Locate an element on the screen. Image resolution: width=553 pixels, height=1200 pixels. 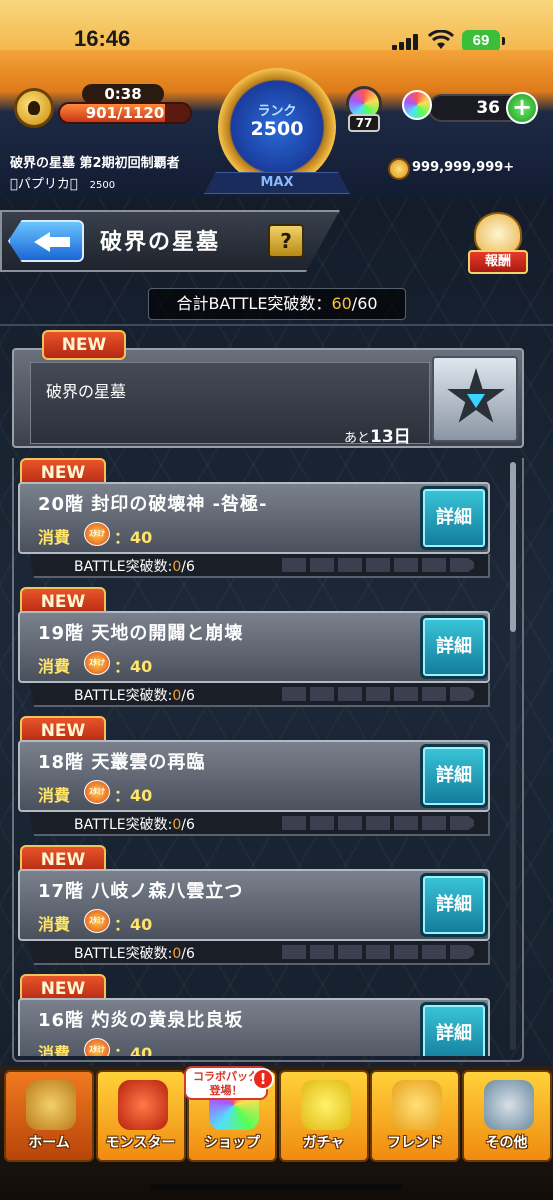
monster-icon is located at coordinates (142, 1105).